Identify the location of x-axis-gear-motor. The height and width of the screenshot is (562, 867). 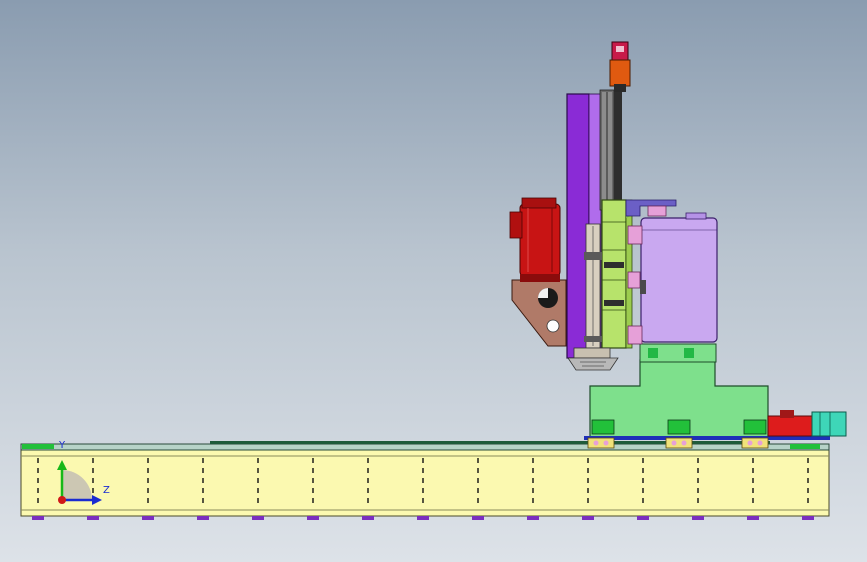
(807, 423).